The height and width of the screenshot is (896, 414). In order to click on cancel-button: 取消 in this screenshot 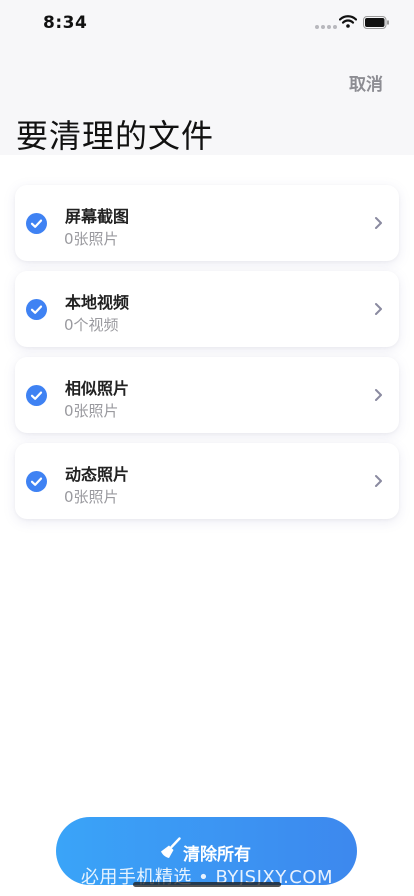, I will do `click(366, 82)`.